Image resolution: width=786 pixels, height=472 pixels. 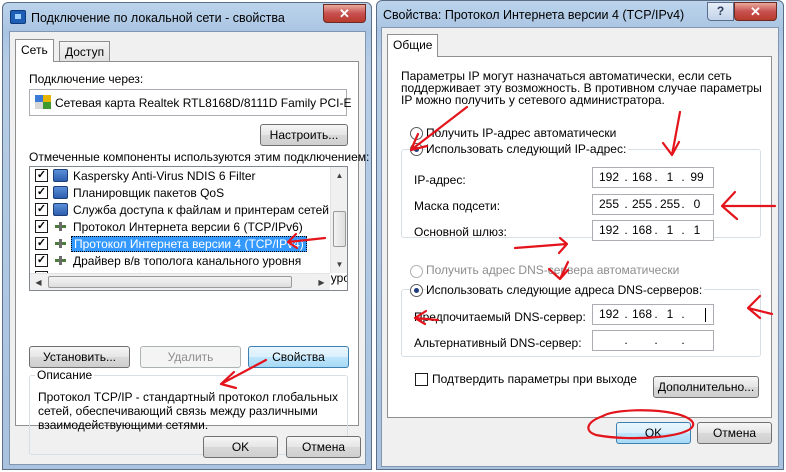 I want to click on remove-button: Удалить, so click(x=190, y=357).